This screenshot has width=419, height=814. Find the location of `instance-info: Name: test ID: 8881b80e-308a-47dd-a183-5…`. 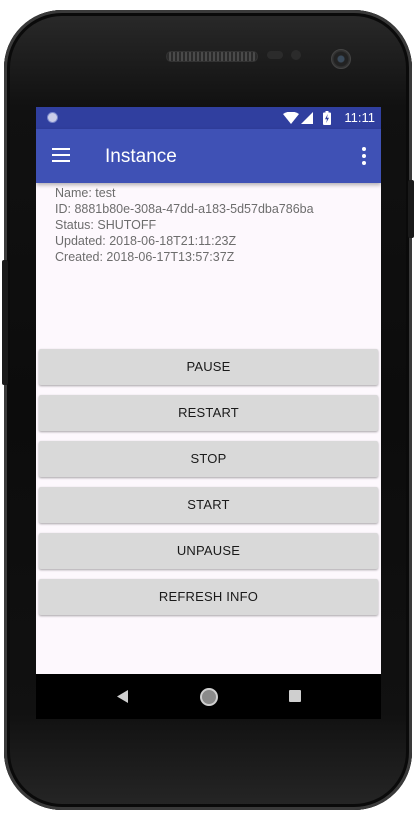

instance-info: Name: test ID: 8881b80e-308a-47dd-a183-5… is located at coordinates (184, 225).